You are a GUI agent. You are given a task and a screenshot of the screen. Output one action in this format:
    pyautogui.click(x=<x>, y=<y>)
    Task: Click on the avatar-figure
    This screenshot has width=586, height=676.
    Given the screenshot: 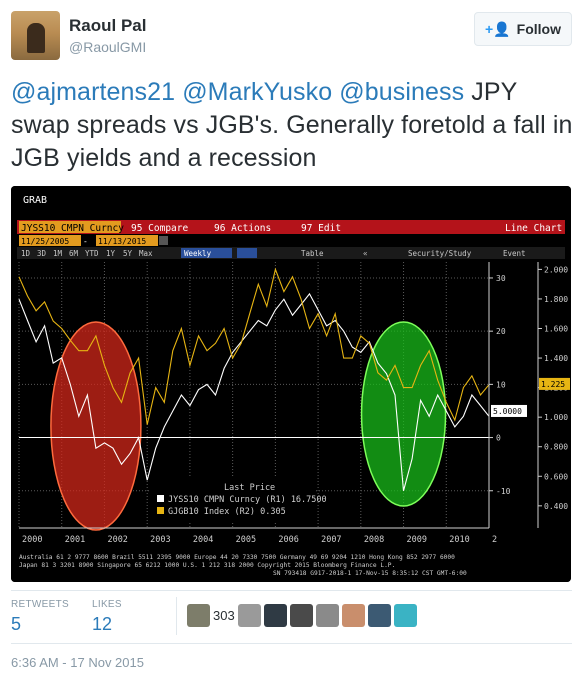 What is the action you would take?
    pyautogui.click(x=36, y=38)
    